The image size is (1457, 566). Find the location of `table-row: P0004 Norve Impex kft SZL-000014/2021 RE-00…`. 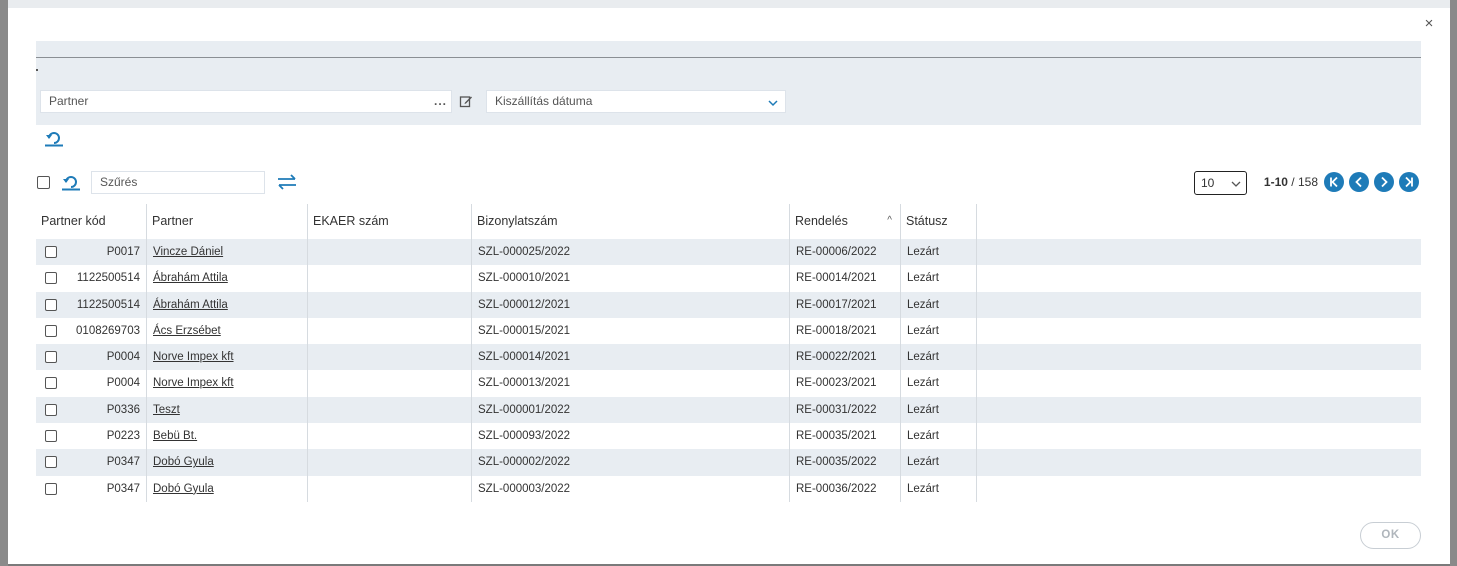

table-row: P0004 Norve Impex kft SZL-000014/2021 RE-00… is located at coordinates (728, 357).